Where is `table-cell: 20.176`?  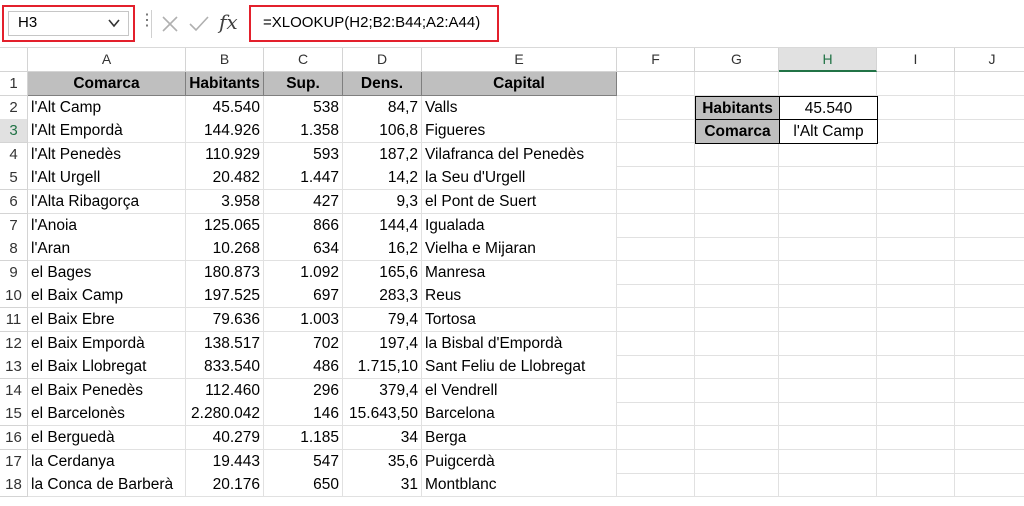
table-cell: 20.176 is located at coordinates (225, 485).